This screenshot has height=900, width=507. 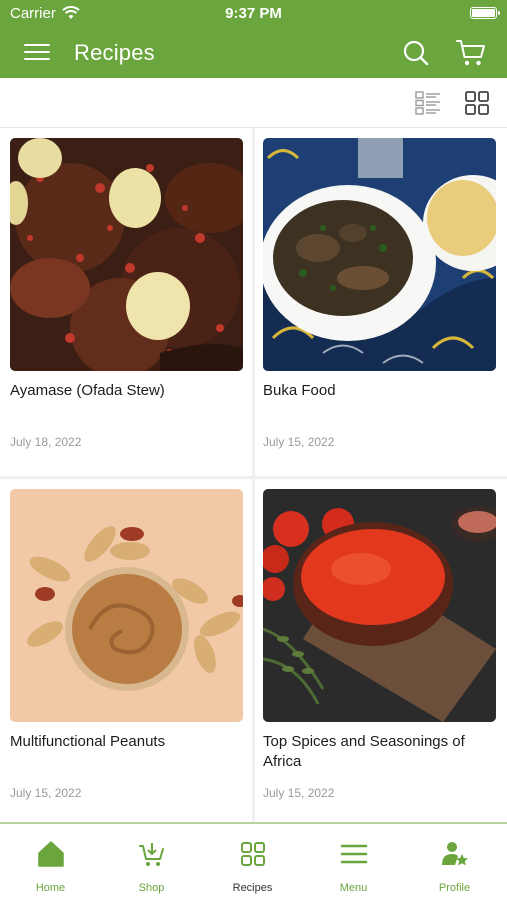 I want to click on list-view-icon, so click(x=428, y=103).